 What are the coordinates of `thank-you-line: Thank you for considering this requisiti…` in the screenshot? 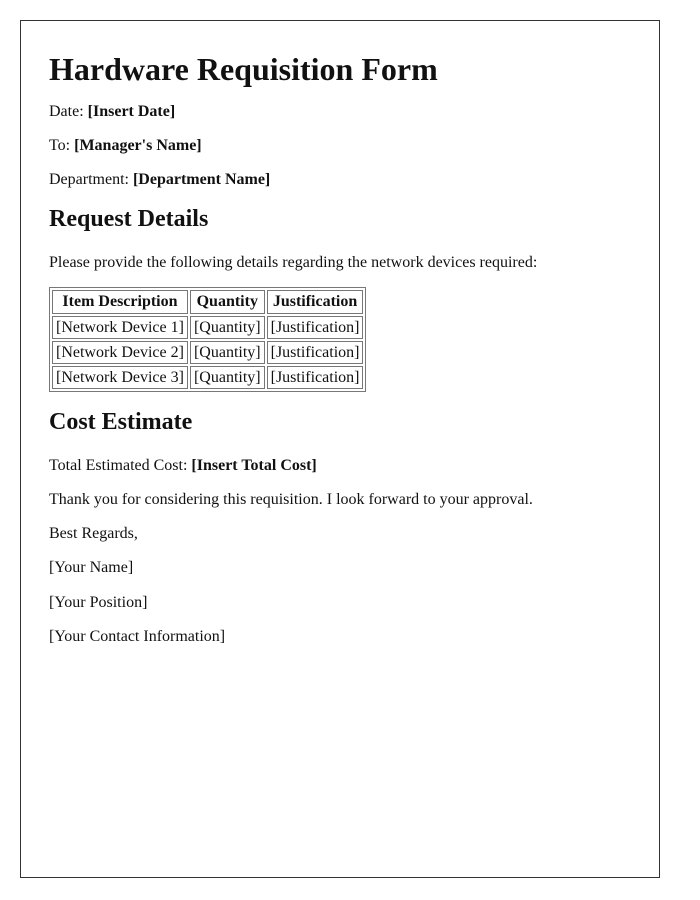 It's located at (291, 500).